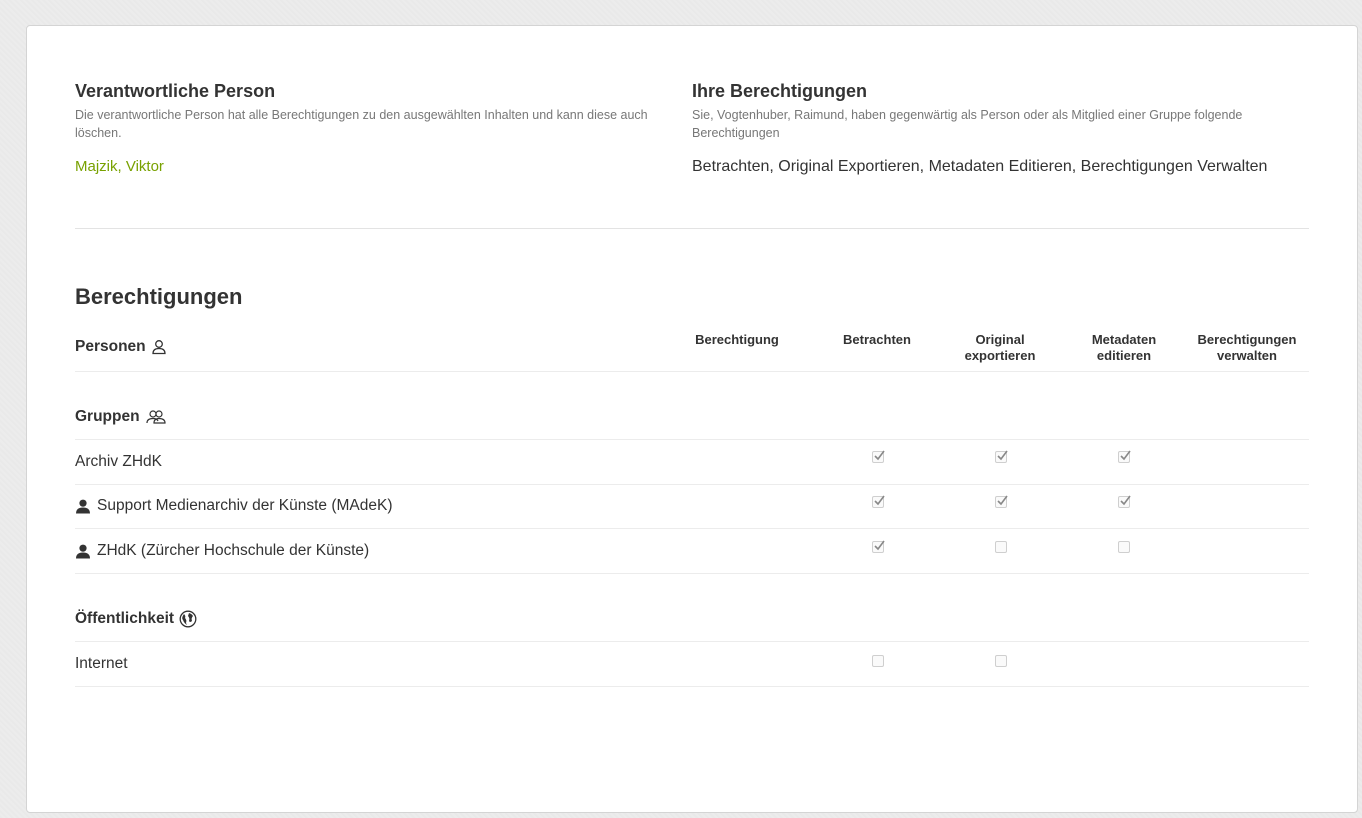 This screenshot has width=1362, height=818. Describe the element at coordinates (1001, 456) in the screenshot. I see `checkbox-export-archiv` at that location.